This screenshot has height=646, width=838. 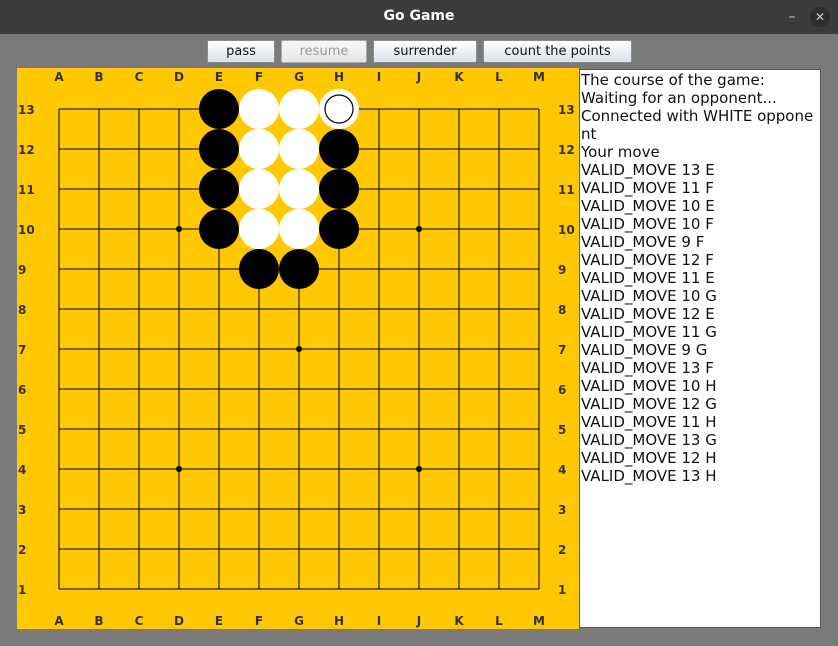 I want to click on row-label-right: 8, so click(x=562, y=310).